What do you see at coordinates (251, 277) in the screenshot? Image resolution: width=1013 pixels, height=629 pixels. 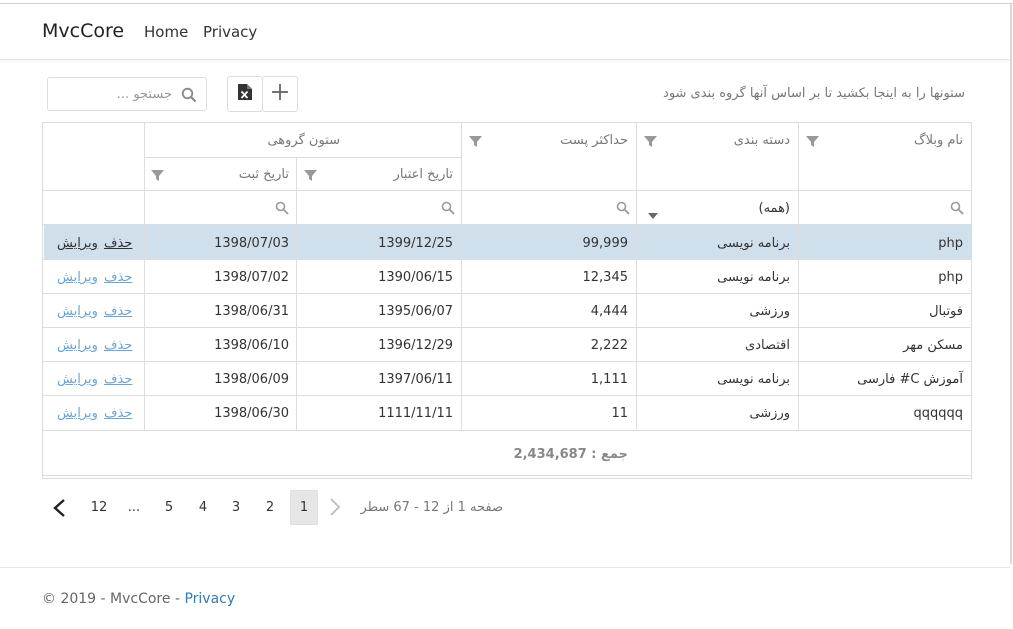 I see `cell-register-date: 1398/07/02` at bounding box center [251, 277].